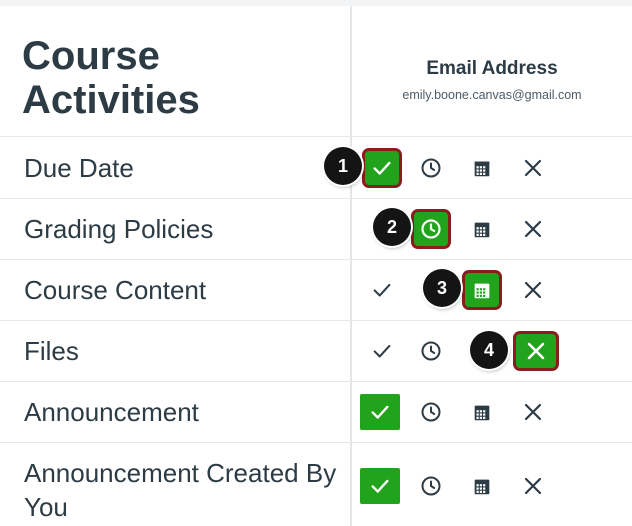 The height and width of the screenshot is (526, 632). I want to click on grading-policies-option-close, so click(533, 229).